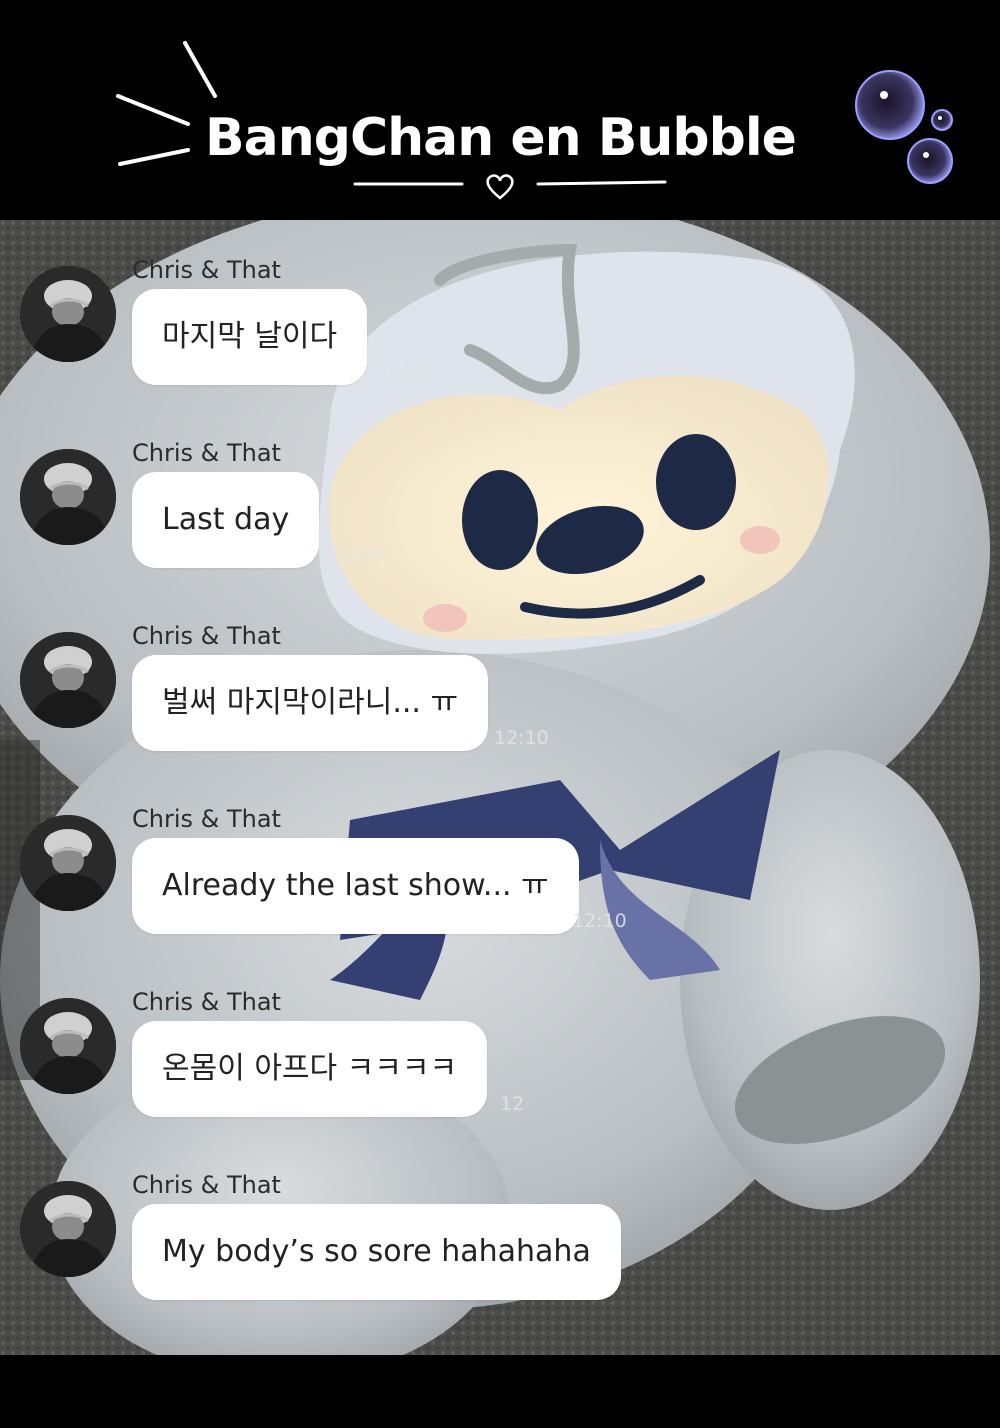  What do you see at coordinates (250, 337) in the screenshot?
I see `message-bubble: 마지막 날이다` at bounding box center [250, 337].